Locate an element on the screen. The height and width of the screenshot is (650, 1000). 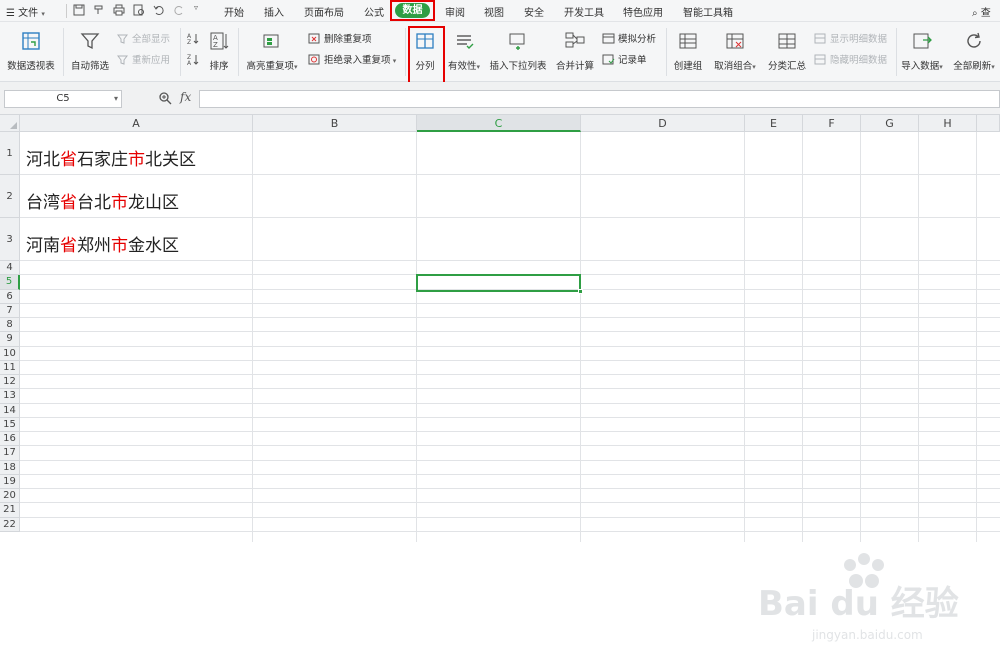
subtotal-button: 分类汇总 is located at coordinates (787, 51).